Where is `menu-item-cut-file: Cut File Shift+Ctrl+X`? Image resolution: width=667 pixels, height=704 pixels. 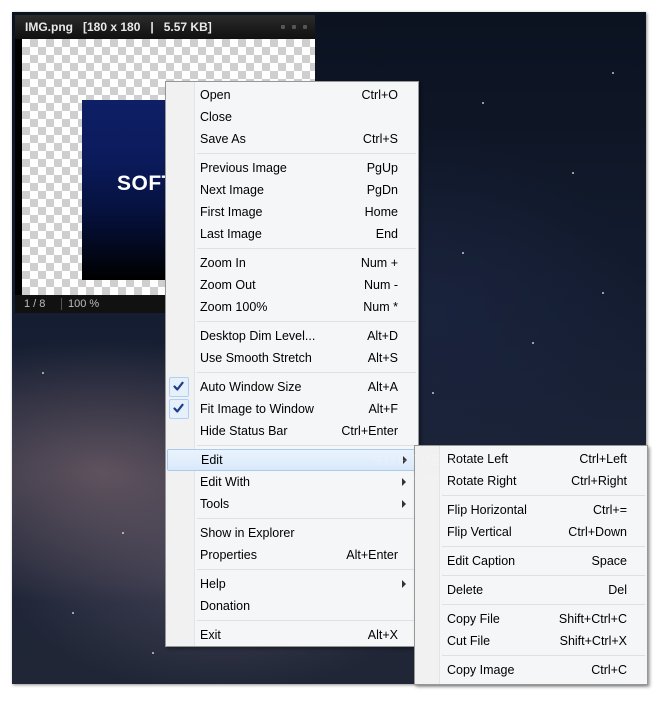 menu-item-cut-file: Cut File Shift+Ctrl+X is located at coordinates (531, 641).